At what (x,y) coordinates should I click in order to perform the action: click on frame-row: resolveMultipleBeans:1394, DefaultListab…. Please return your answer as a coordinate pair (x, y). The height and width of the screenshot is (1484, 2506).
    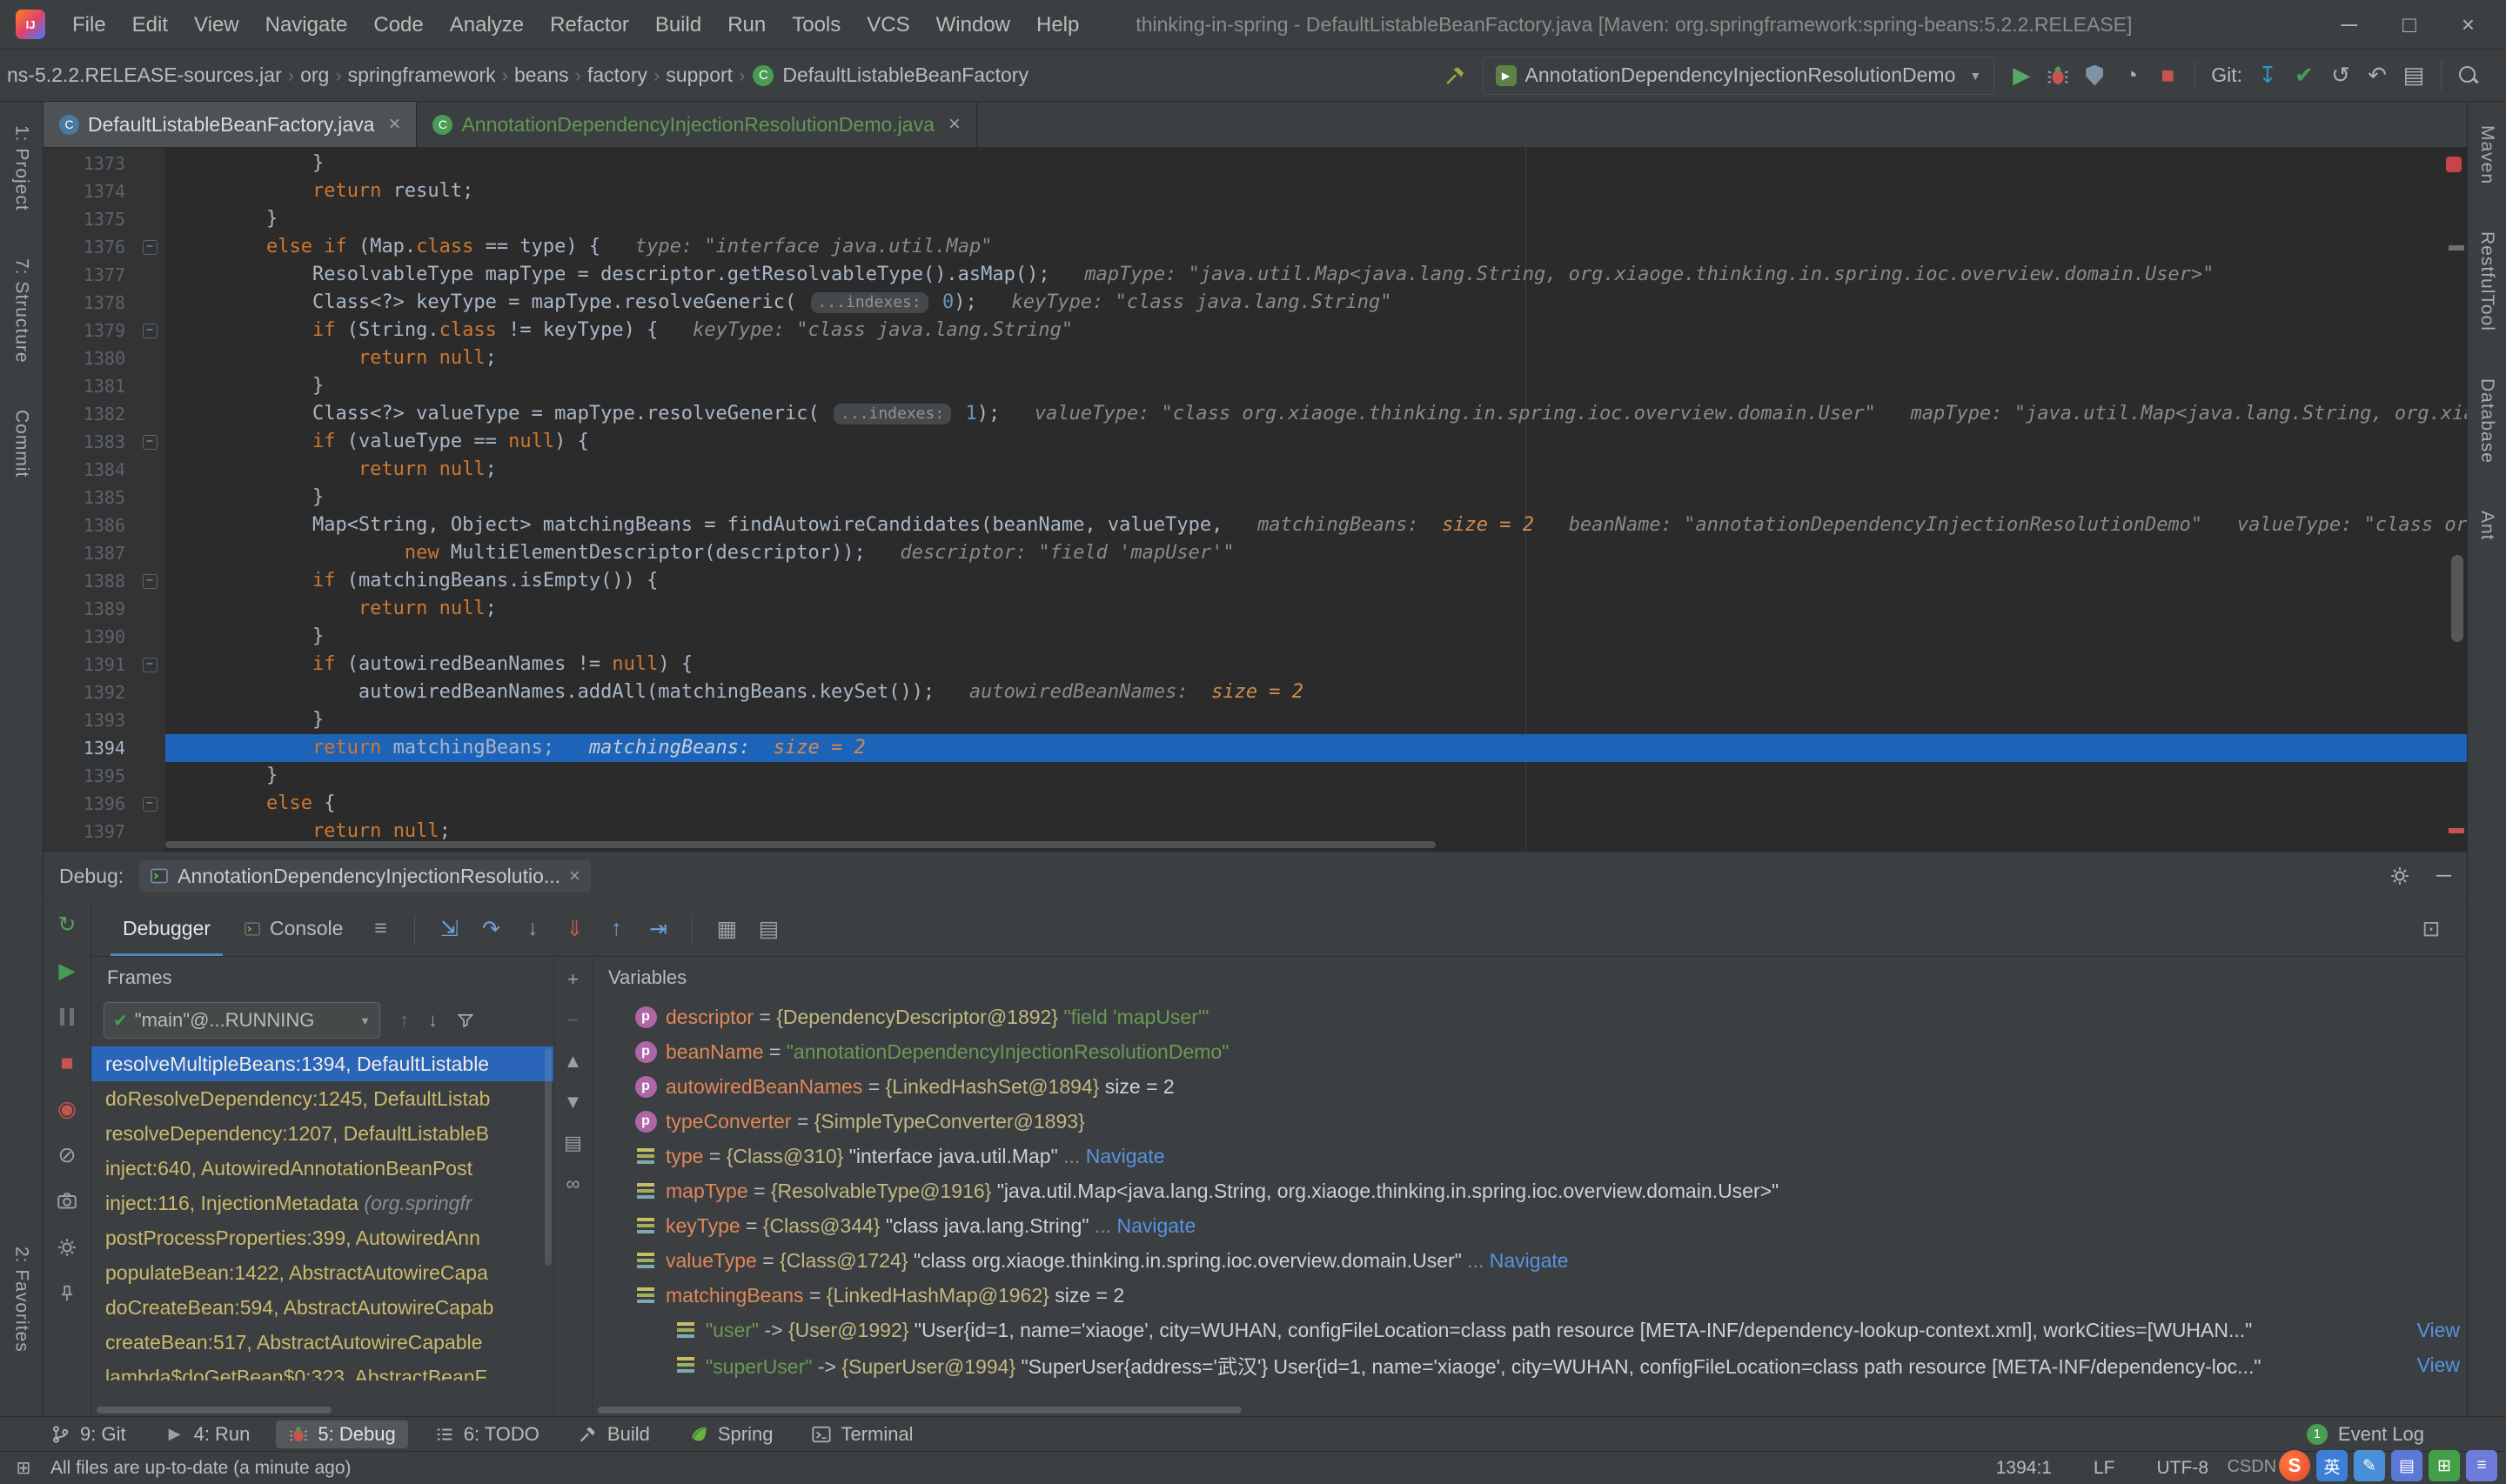
    Looking at the image, I should click on (322, 1063).